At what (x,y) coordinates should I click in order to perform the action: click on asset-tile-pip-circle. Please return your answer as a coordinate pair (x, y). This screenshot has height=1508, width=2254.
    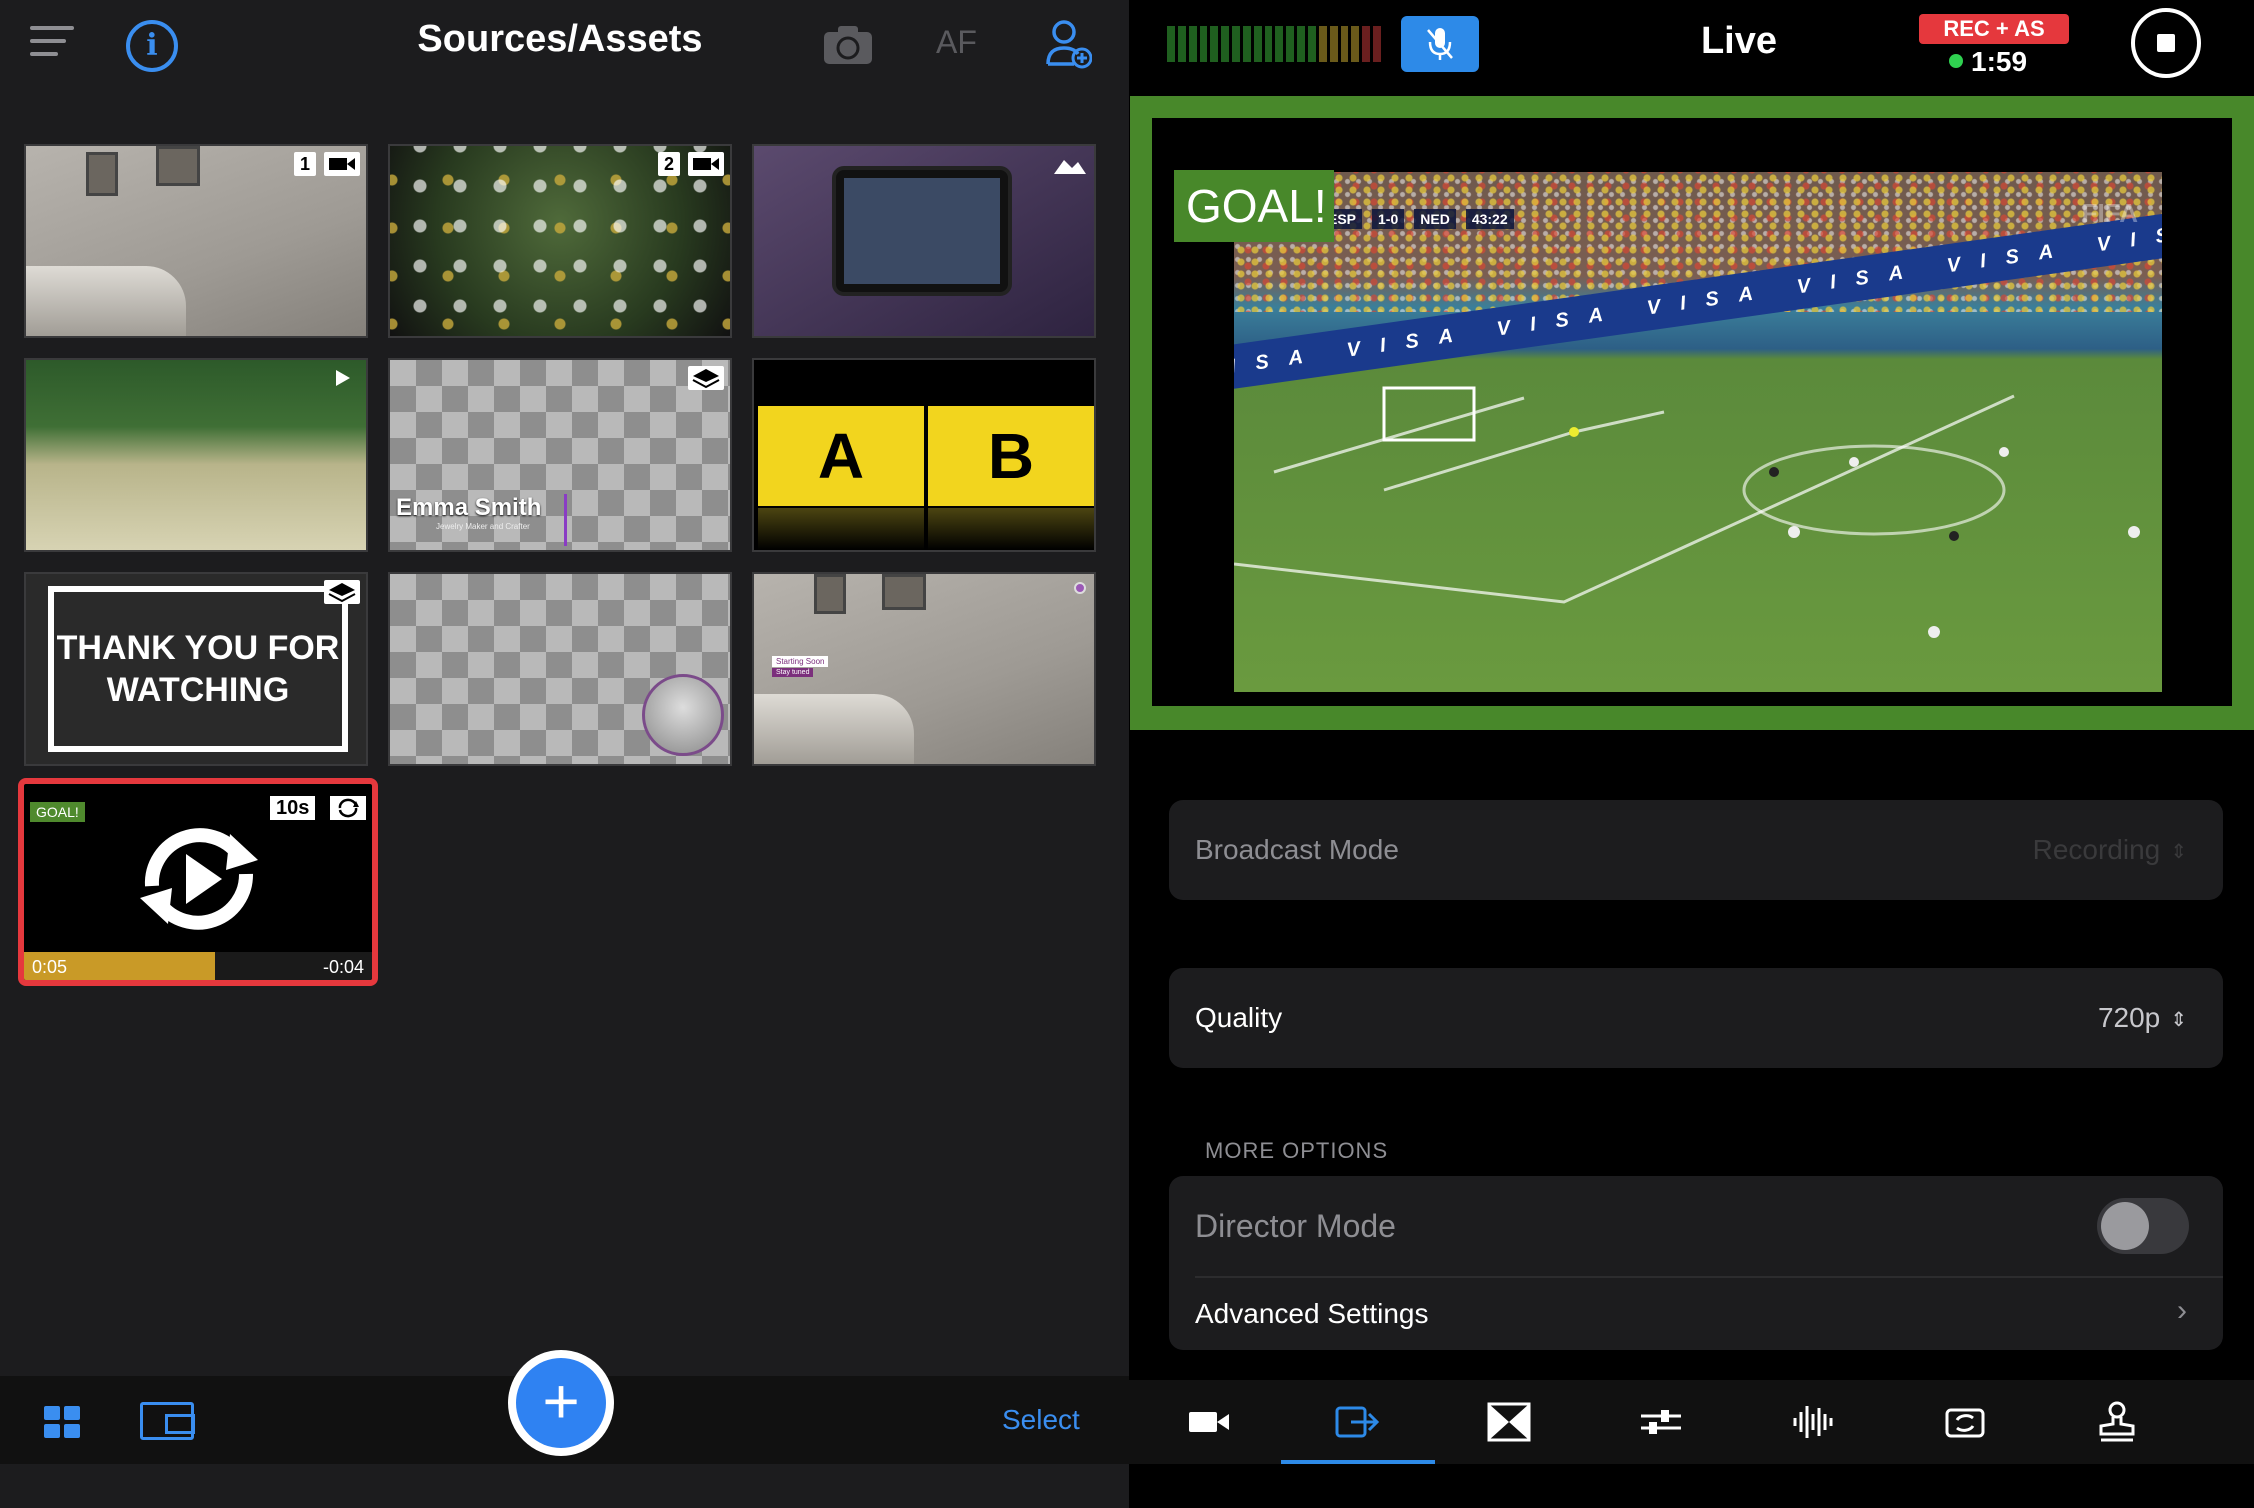
    Looking at the image, I should click on (560, 669).